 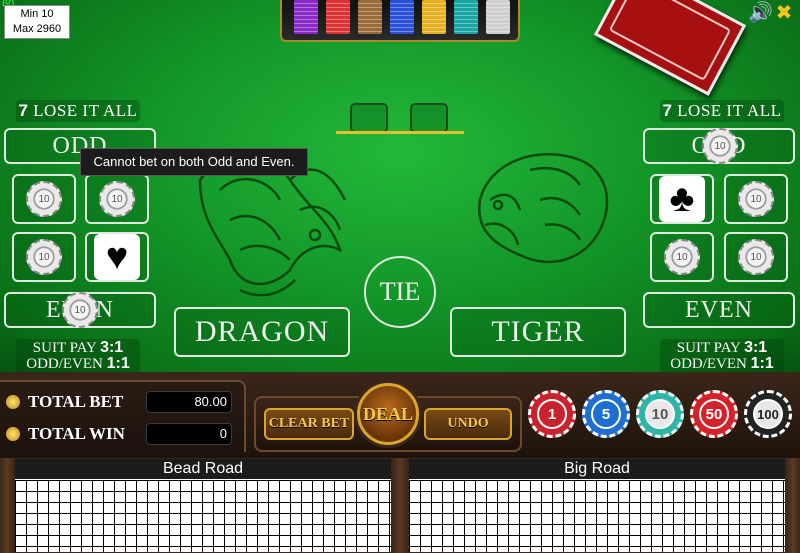 I want to click on even-bet-right: EVEN, so click(x=719, y=310).